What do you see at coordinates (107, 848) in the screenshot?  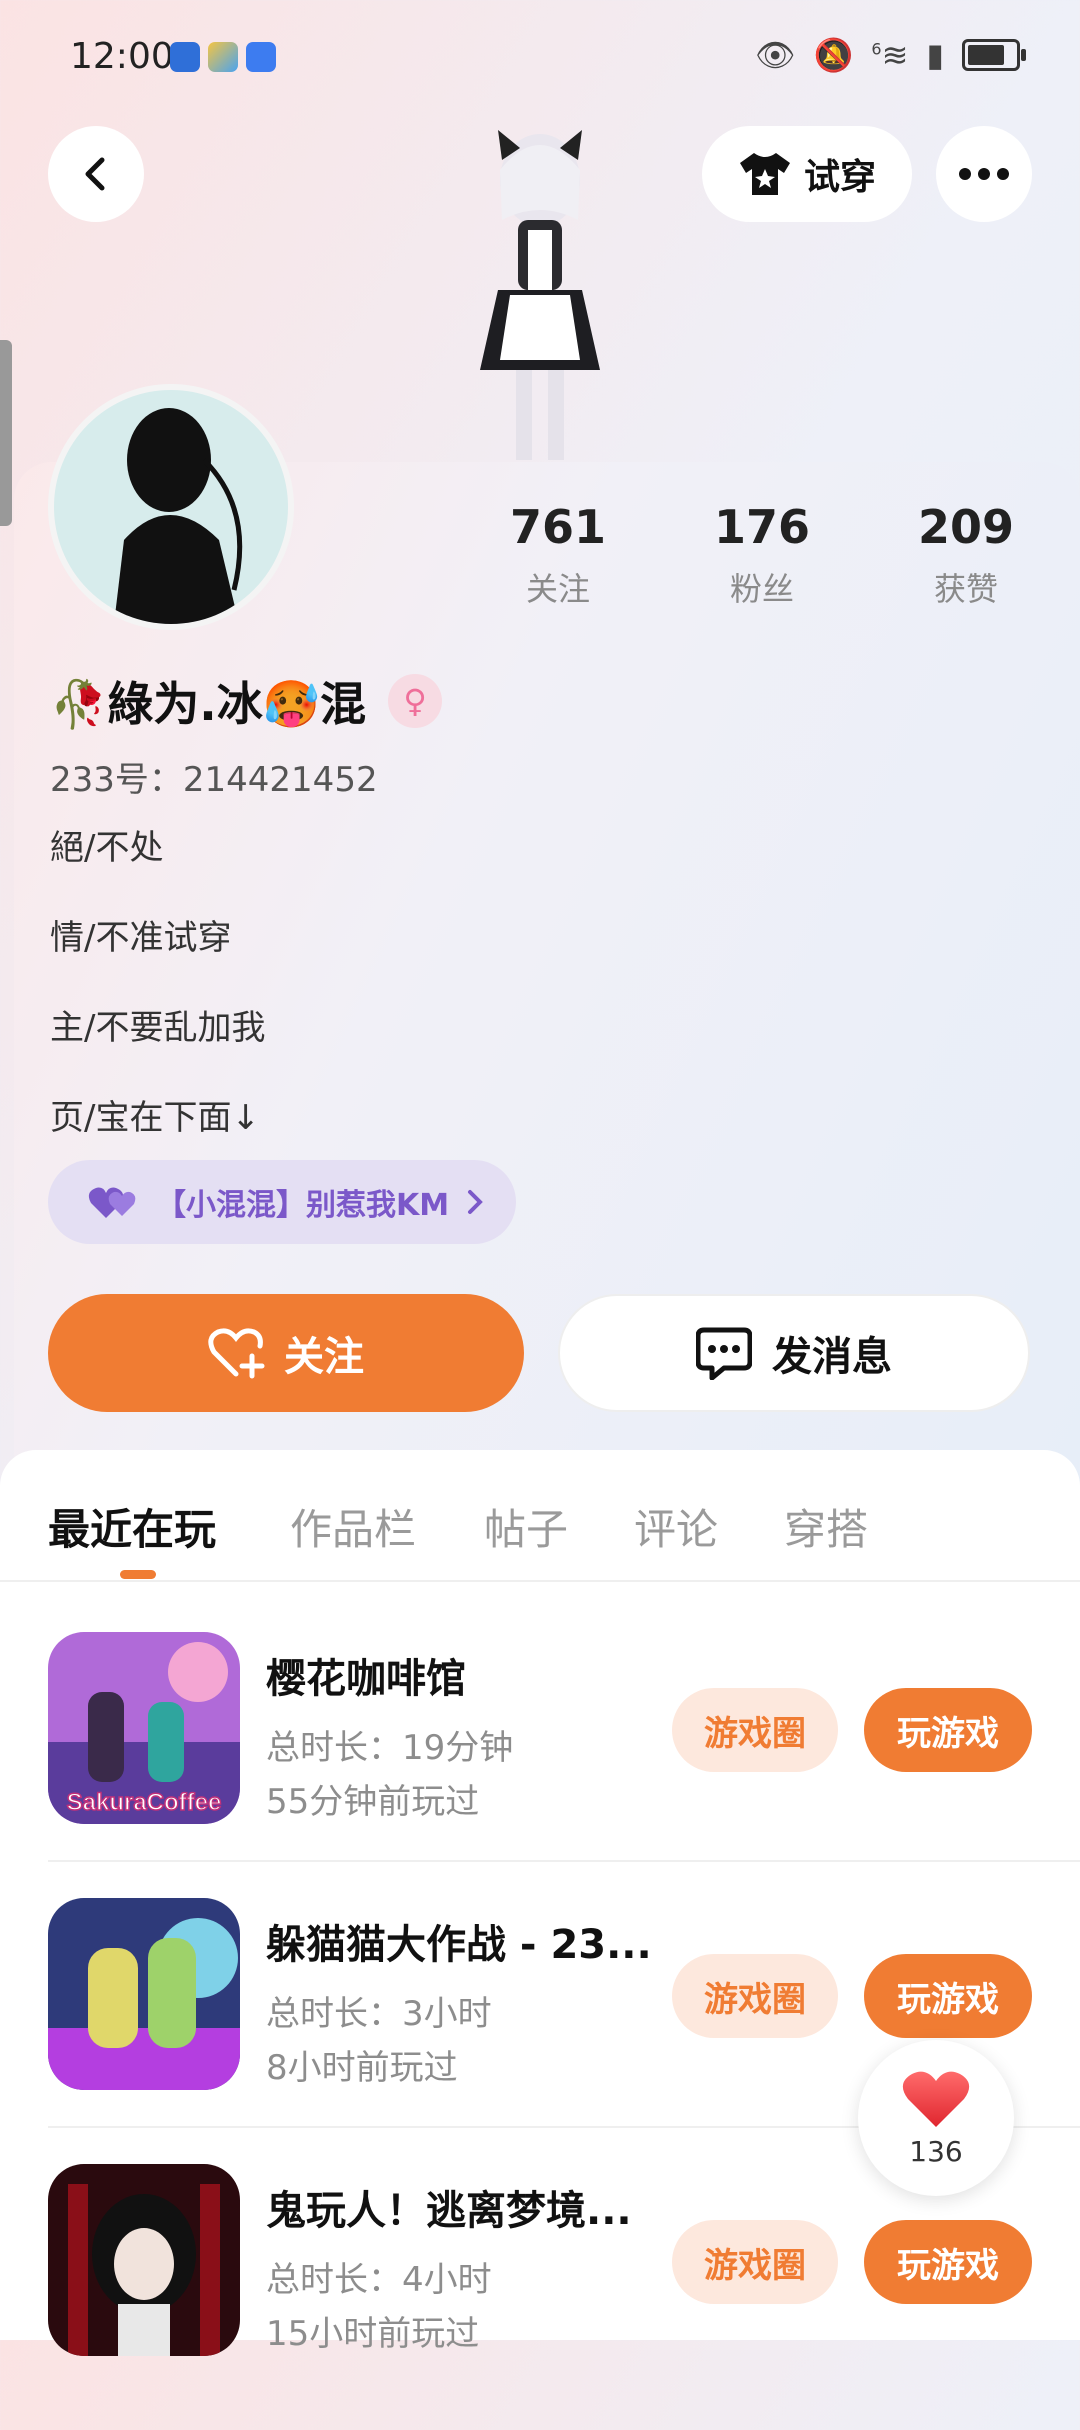 I see `bio-line: 絕/不处` at bounding box center [107, 848].